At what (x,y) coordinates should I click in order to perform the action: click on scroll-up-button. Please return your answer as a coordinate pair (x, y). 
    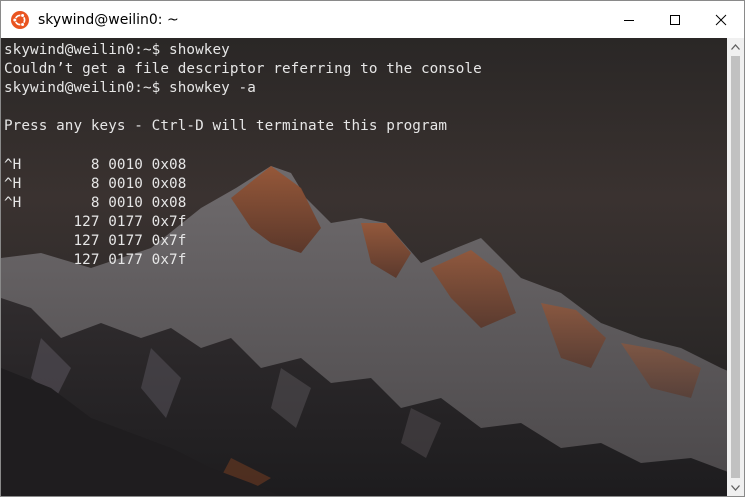
    Looking at the image, I should click on (735, 46).